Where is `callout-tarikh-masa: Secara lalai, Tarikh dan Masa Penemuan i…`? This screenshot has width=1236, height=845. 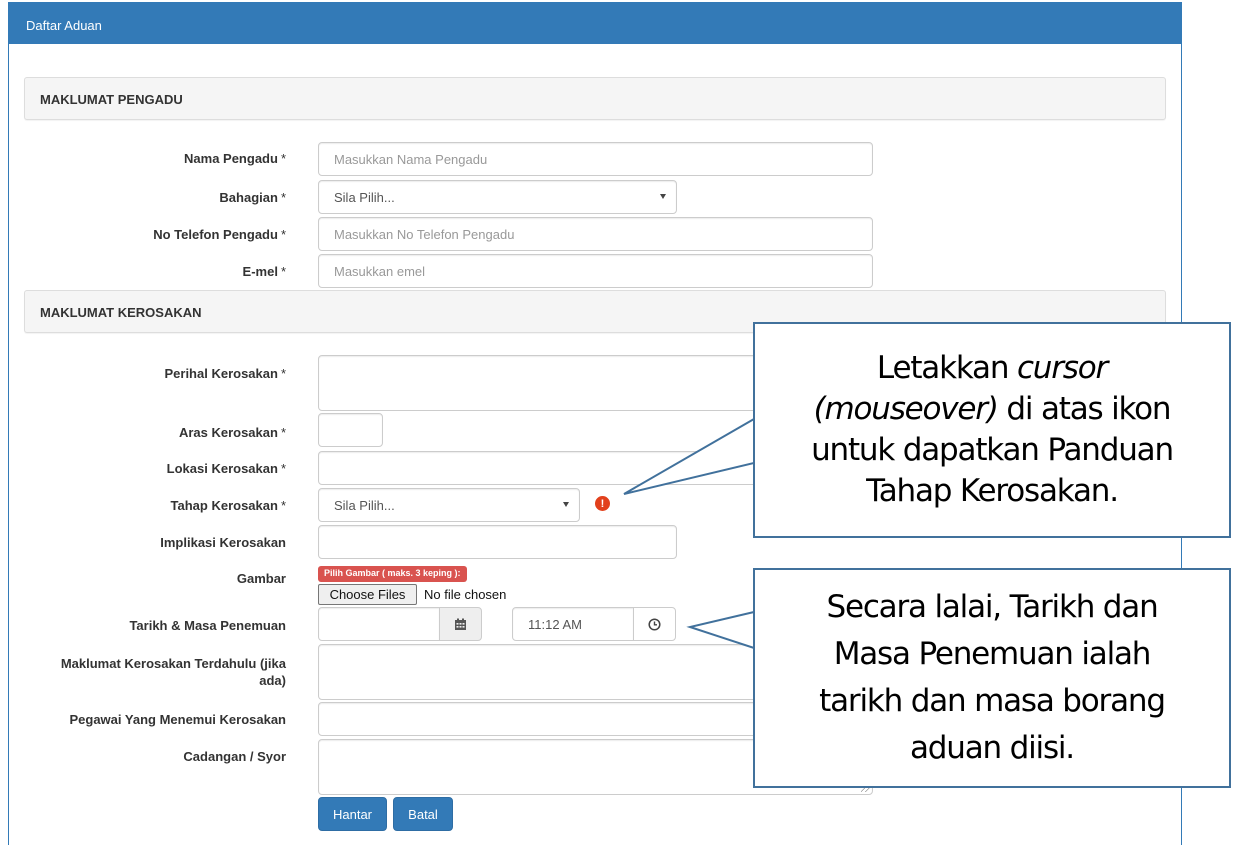 callout-tarikh-masa: Secara lalai, Tarikh dan Masa Penemuan i… is located at coordinates (992, 678).